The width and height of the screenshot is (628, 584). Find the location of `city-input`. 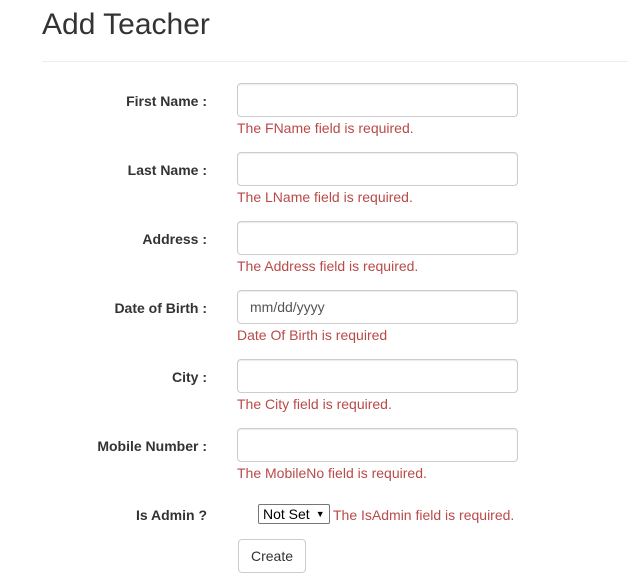

city-input is located at coordinates (377, 376).